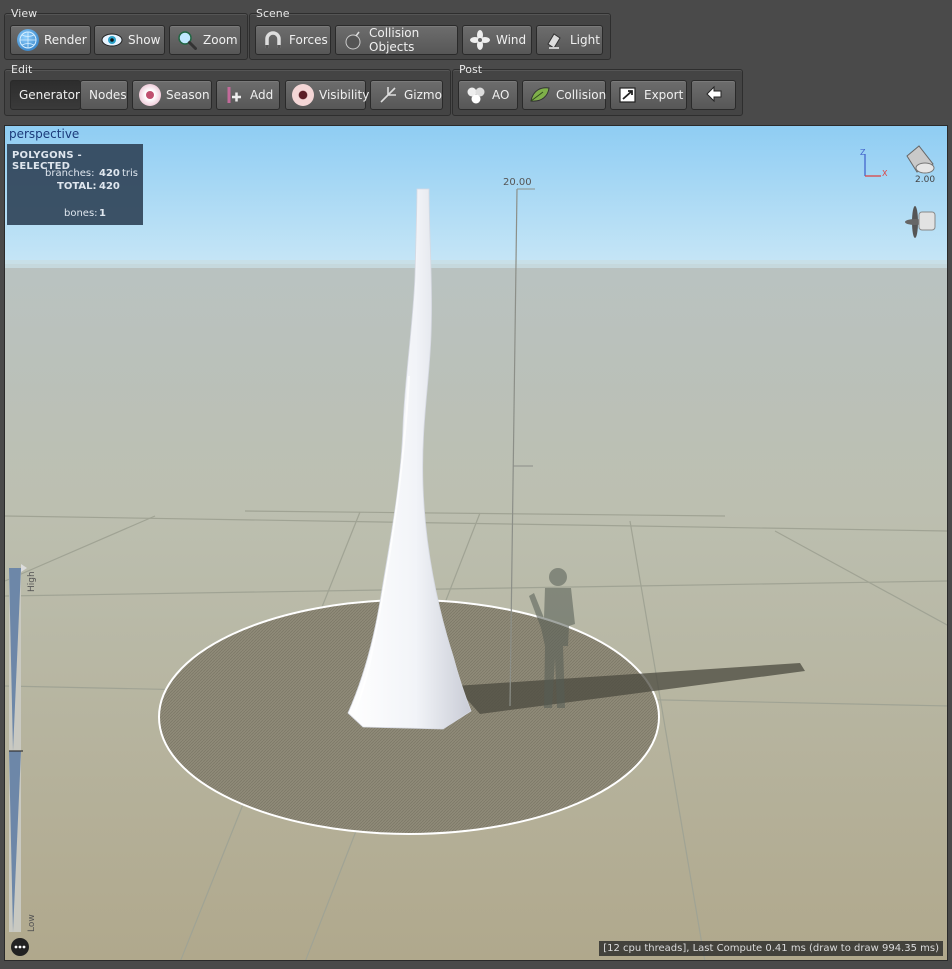 The width and height of the screenshot is (952, 969). I want to click on generators-tab: Generators, so click(48, 95).